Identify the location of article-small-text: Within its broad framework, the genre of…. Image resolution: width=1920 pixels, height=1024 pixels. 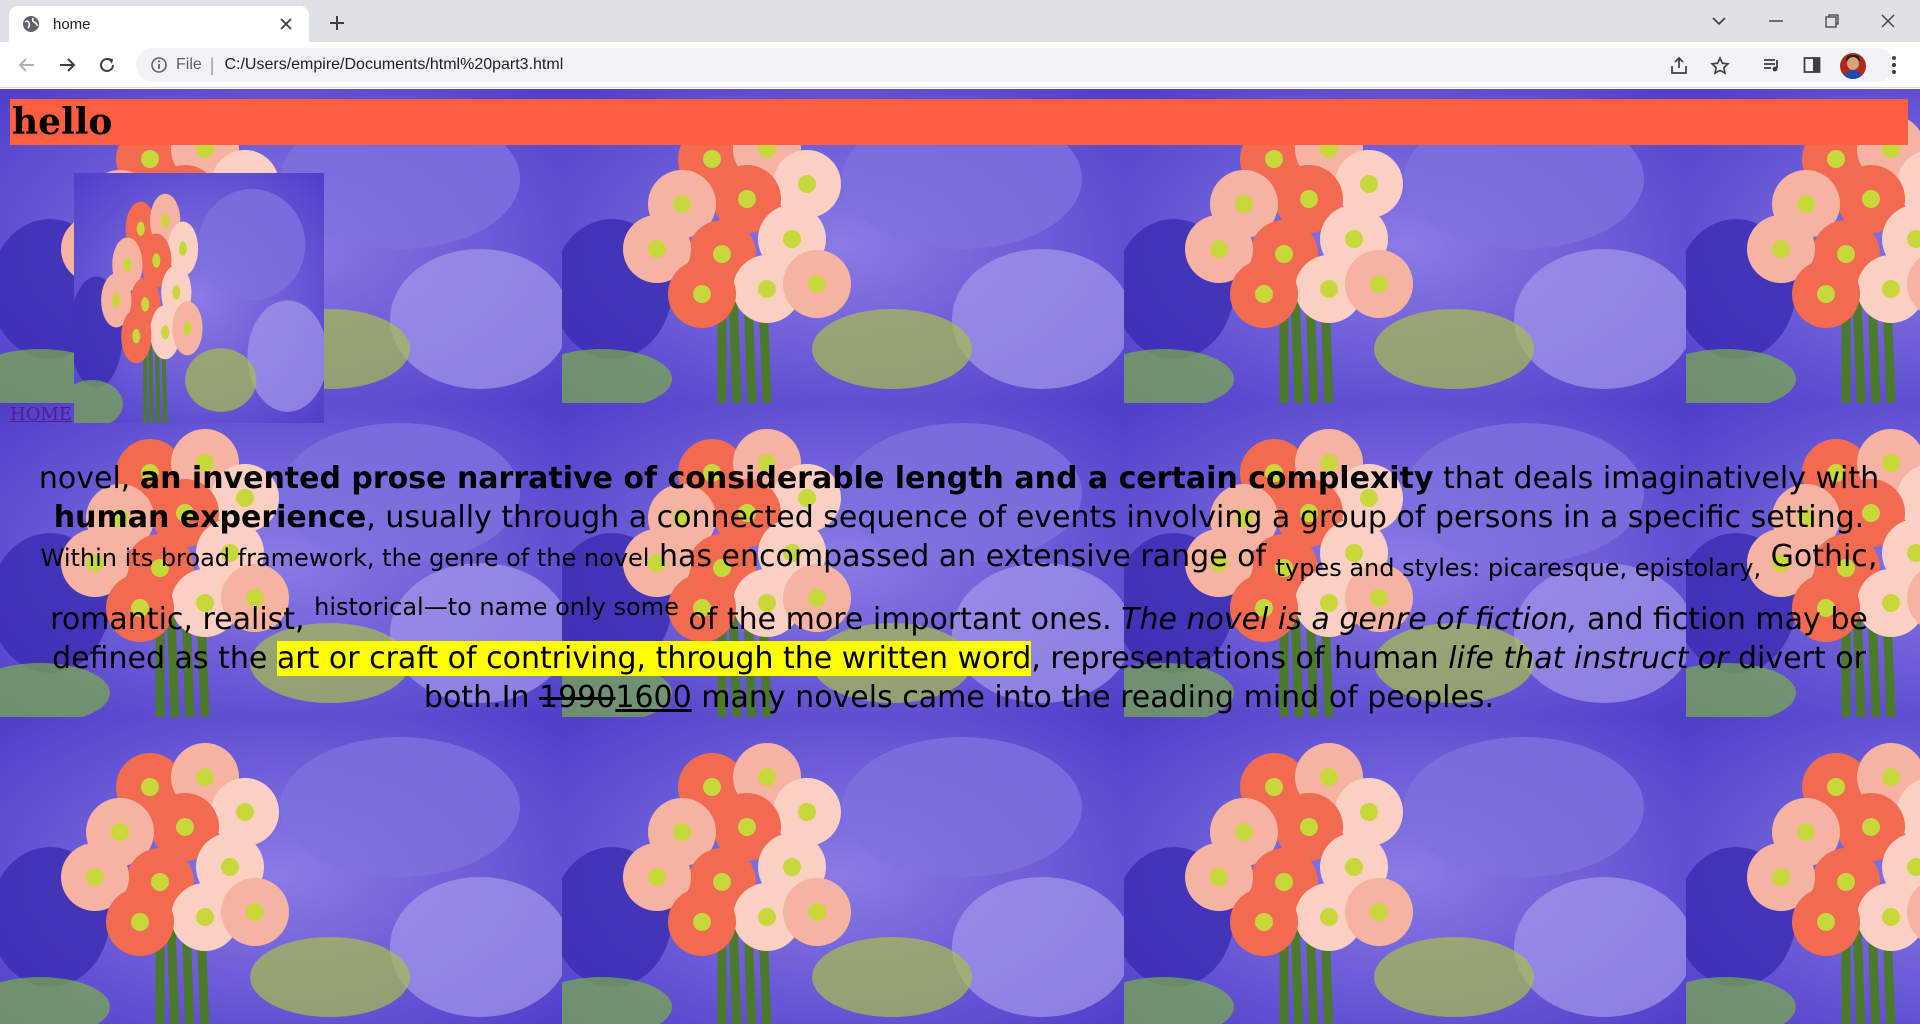
(345, 558).